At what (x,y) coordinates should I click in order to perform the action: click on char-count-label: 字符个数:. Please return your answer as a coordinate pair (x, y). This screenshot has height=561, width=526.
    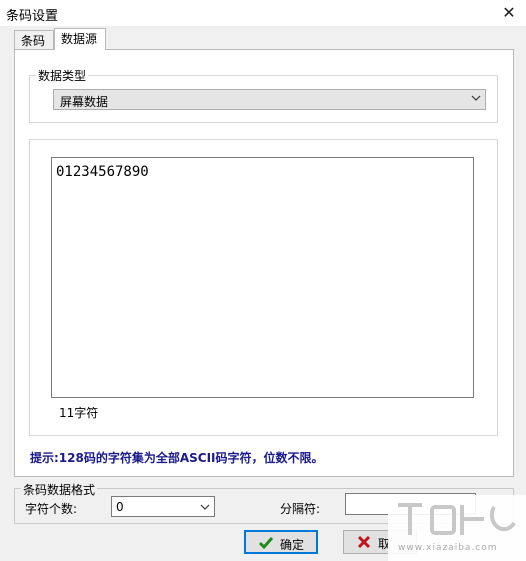
    Looking at the image, I should click on (51, 509).